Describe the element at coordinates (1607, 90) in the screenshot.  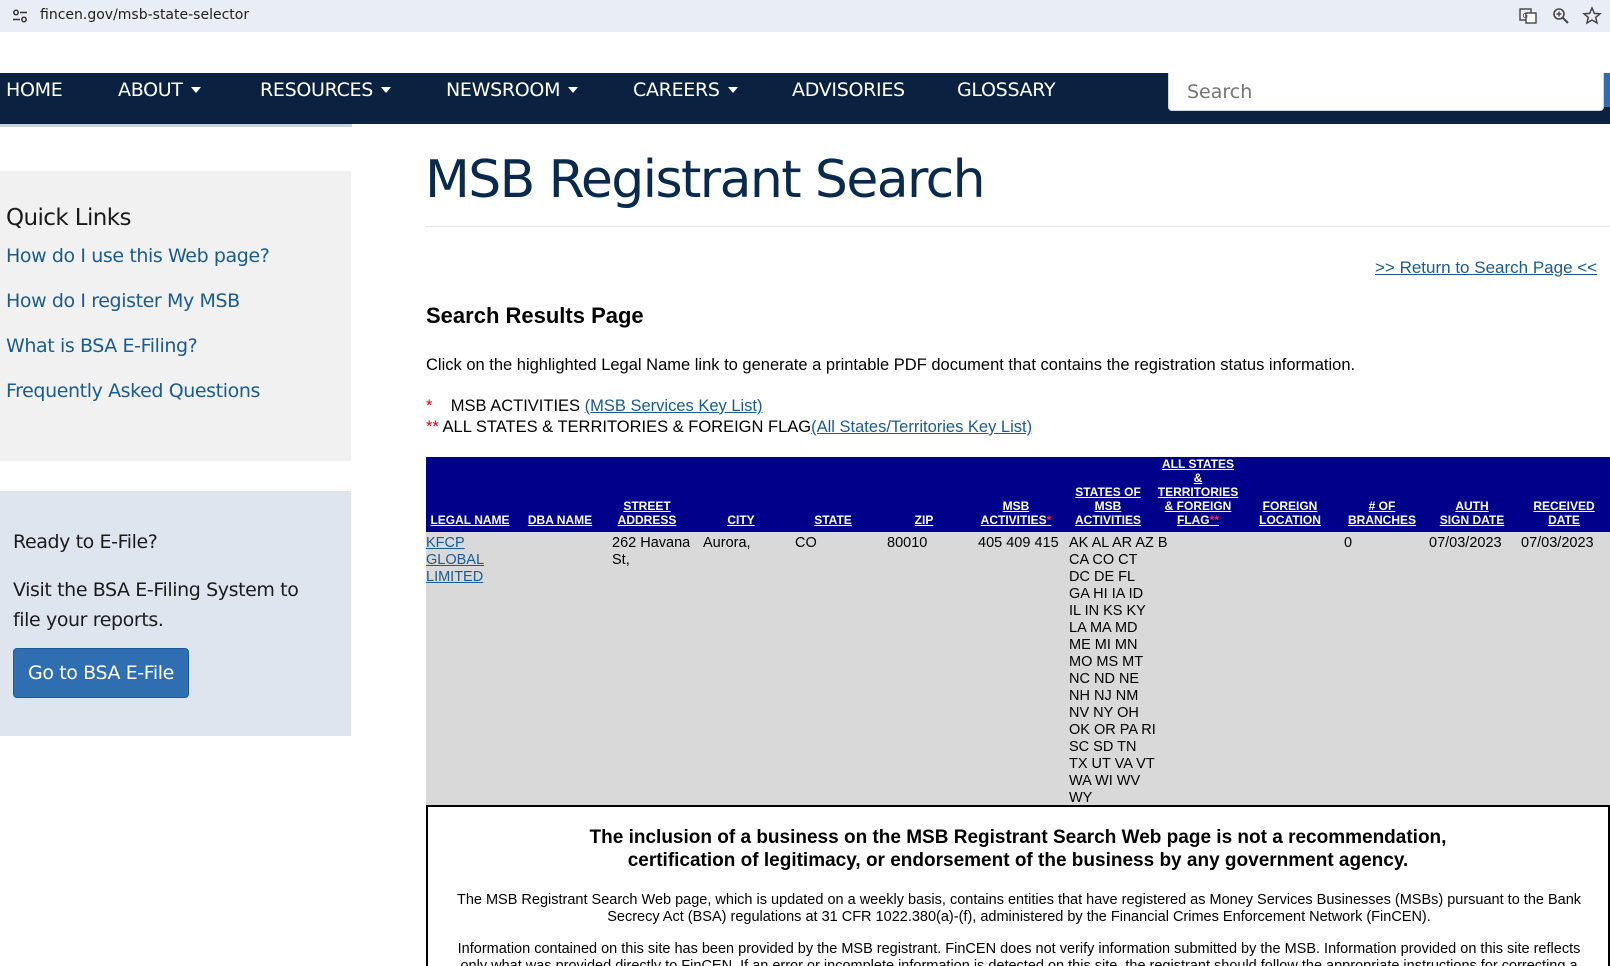
I see `search-button-edge` at that location.